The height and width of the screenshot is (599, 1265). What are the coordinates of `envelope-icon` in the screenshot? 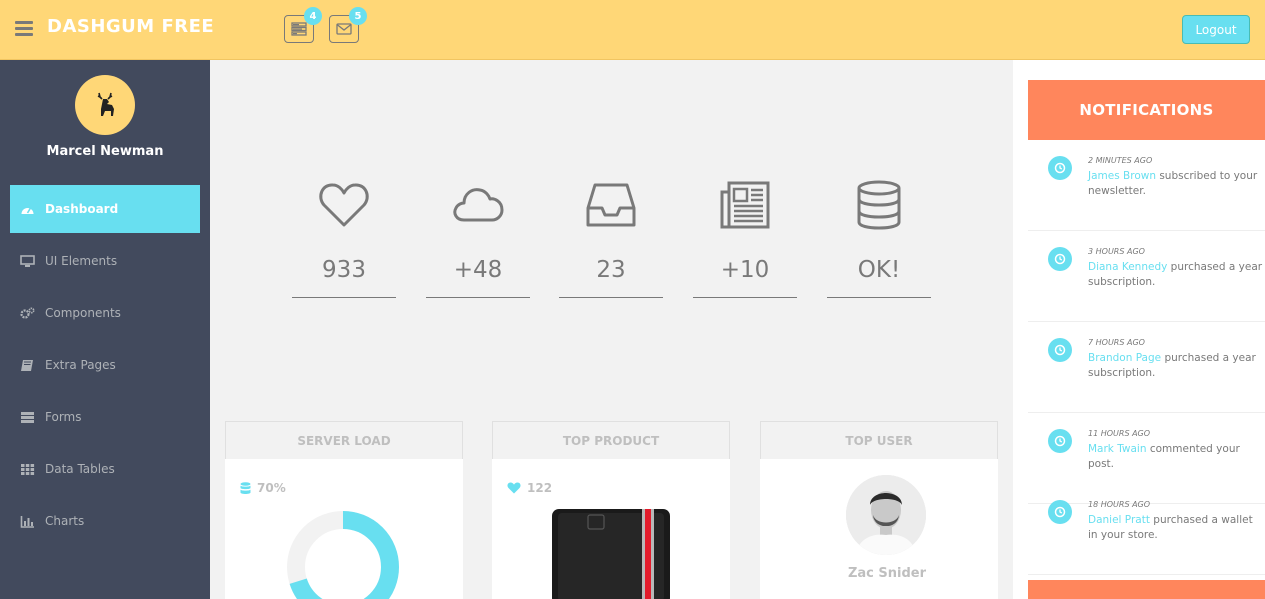 It's located at (344, 29).